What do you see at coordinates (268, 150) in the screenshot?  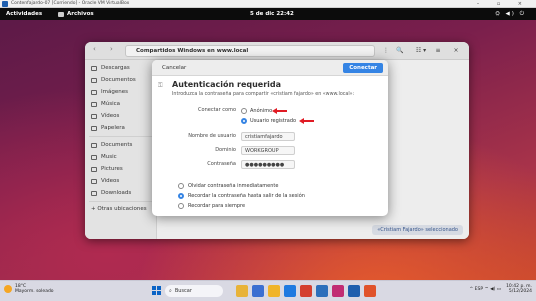 I see `domain-field: WORKGROUP` at bounding box center [268, 150].